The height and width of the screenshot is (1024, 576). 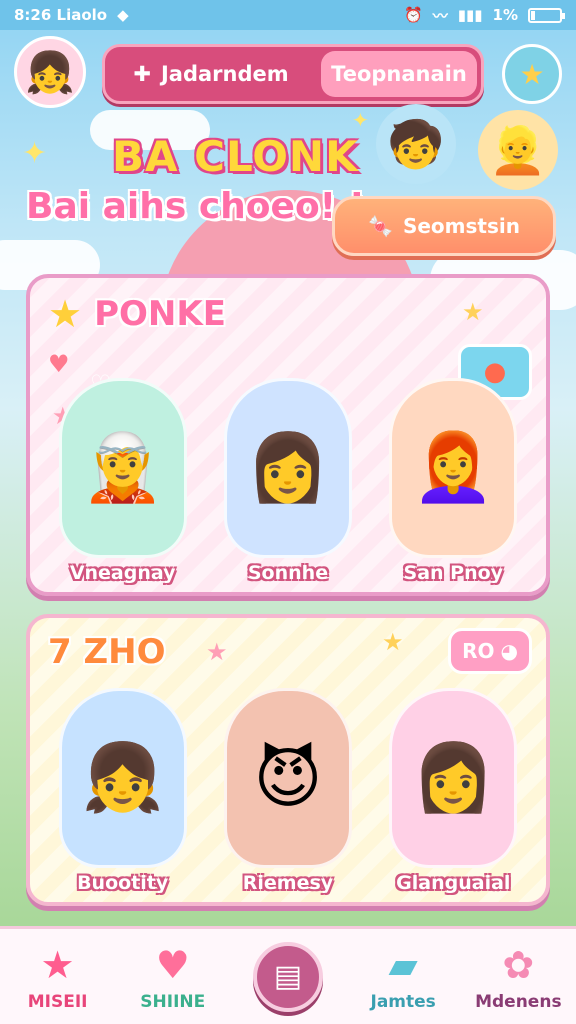 I want to click on battery-percent: 1%, so click(x=505, y=15).